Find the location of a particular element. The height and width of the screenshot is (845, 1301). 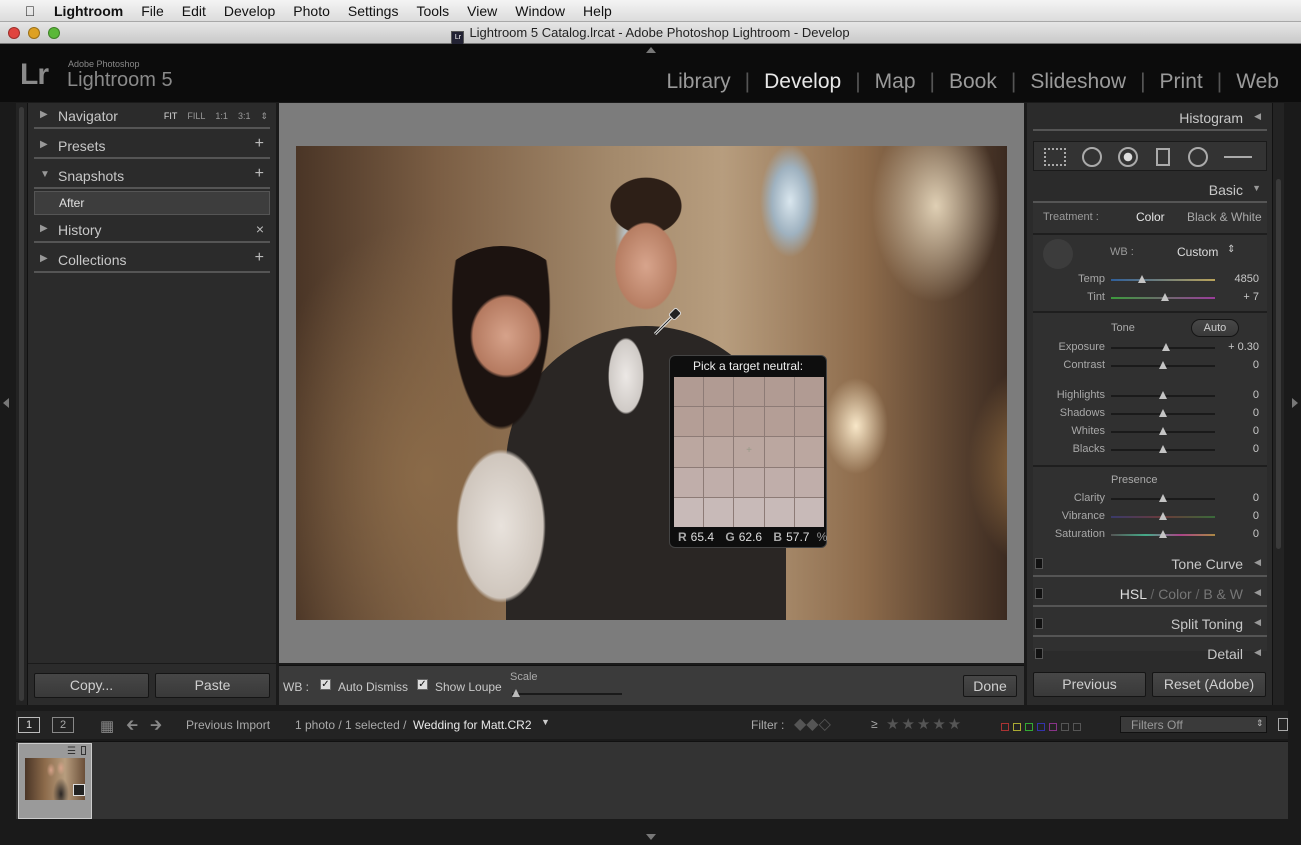

menu-photo: Photo is located at coordinates (311, 11).